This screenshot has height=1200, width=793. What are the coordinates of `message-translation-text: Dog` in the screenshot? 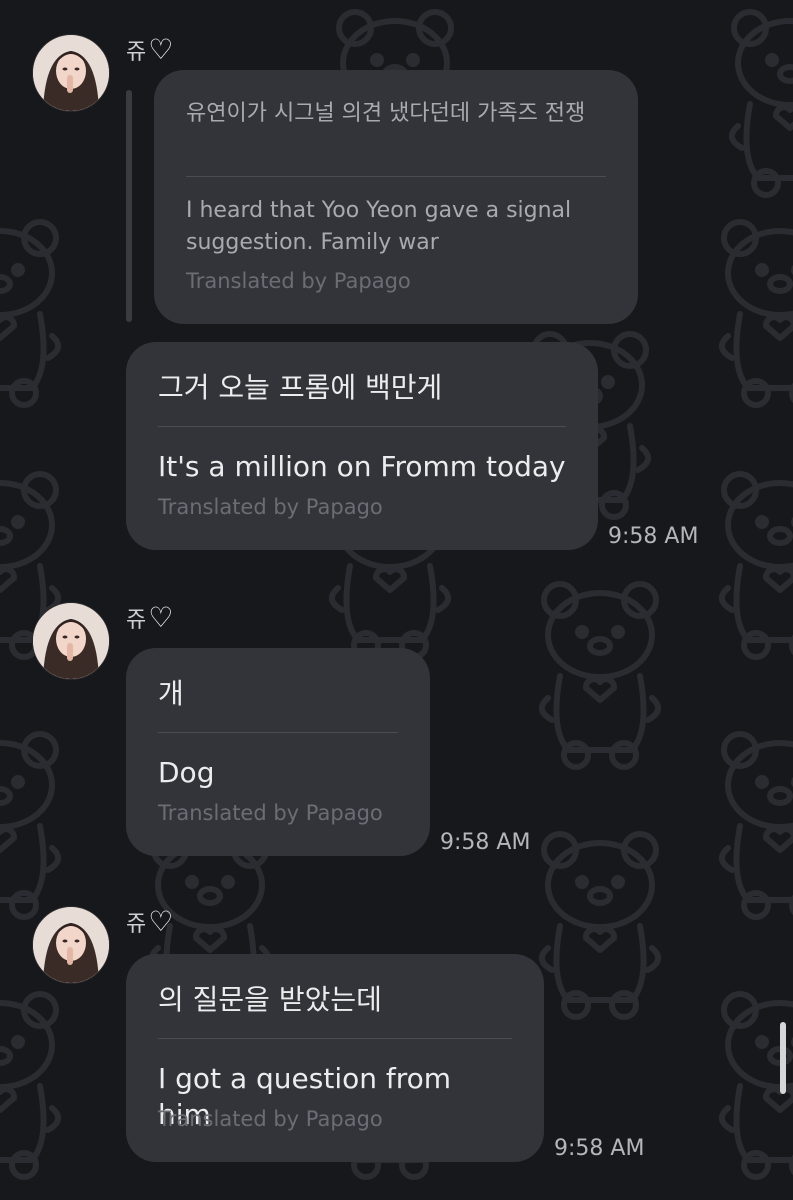 It's located at (186, 772).